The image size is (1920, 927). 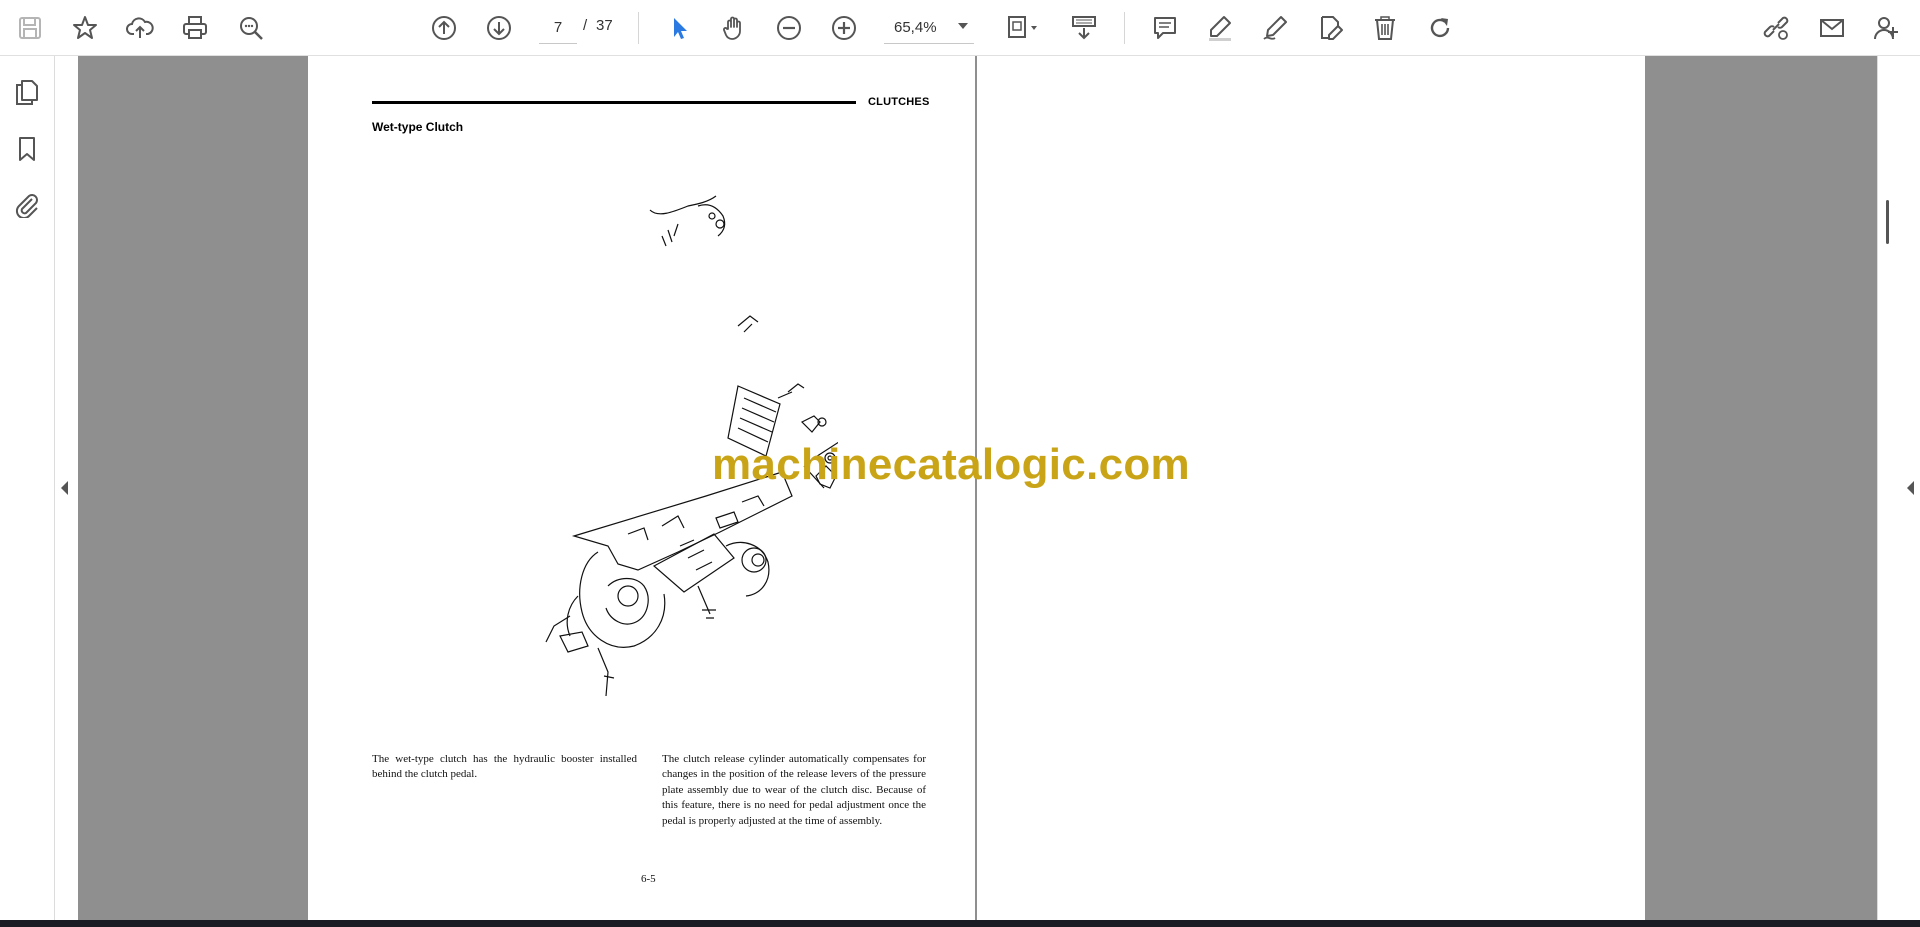 What do you see at coordinates (558, 27) in the screenshot?
I see `page-number-input: 7` at bounding box center [558, 27].